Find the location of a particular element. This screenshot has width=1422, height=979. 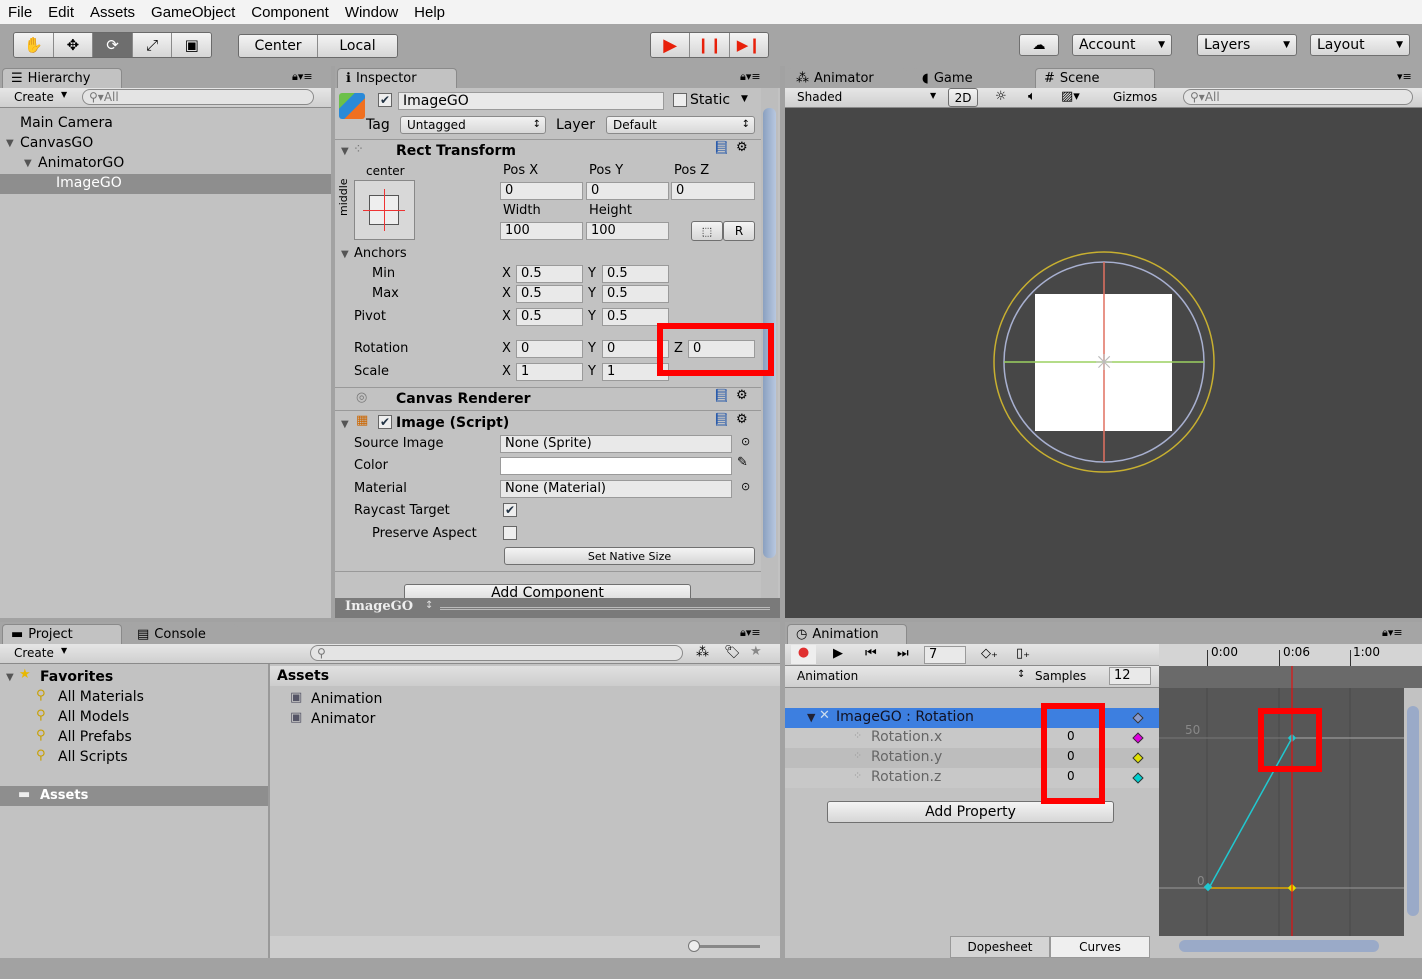

asset-item: ▣ Animation is located at coordinates (420, 700).